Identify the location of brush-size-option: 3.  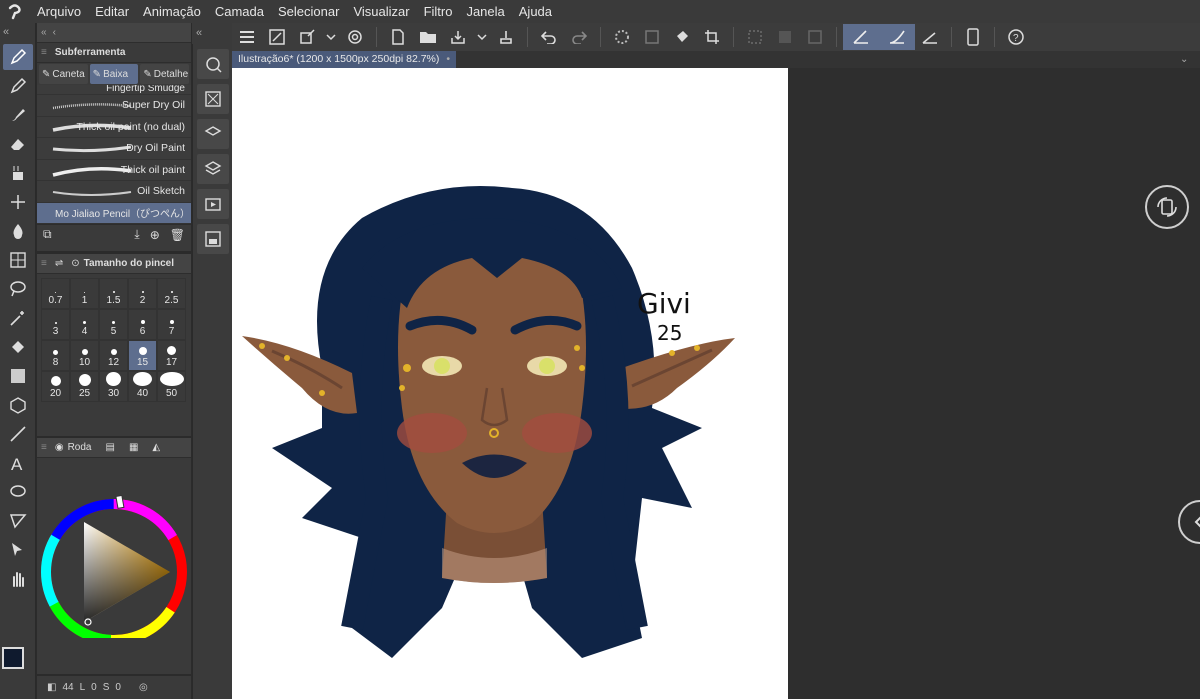
(55, 324).